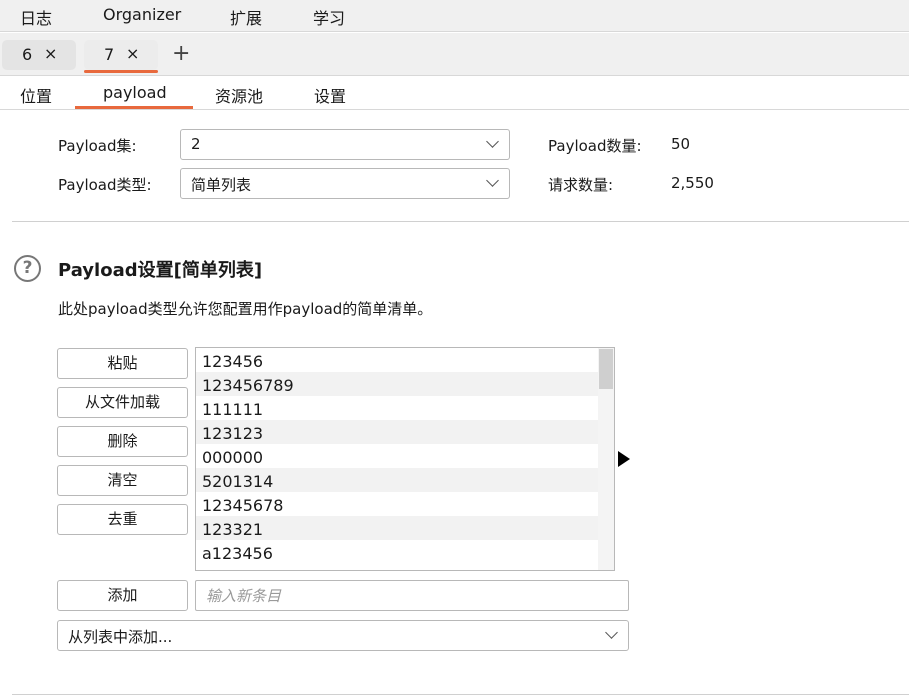 The image size is (909, 698). Describe the element at coordinates (36, 17) in the screenshot. I see `menu-item-log: 日志` at that location.